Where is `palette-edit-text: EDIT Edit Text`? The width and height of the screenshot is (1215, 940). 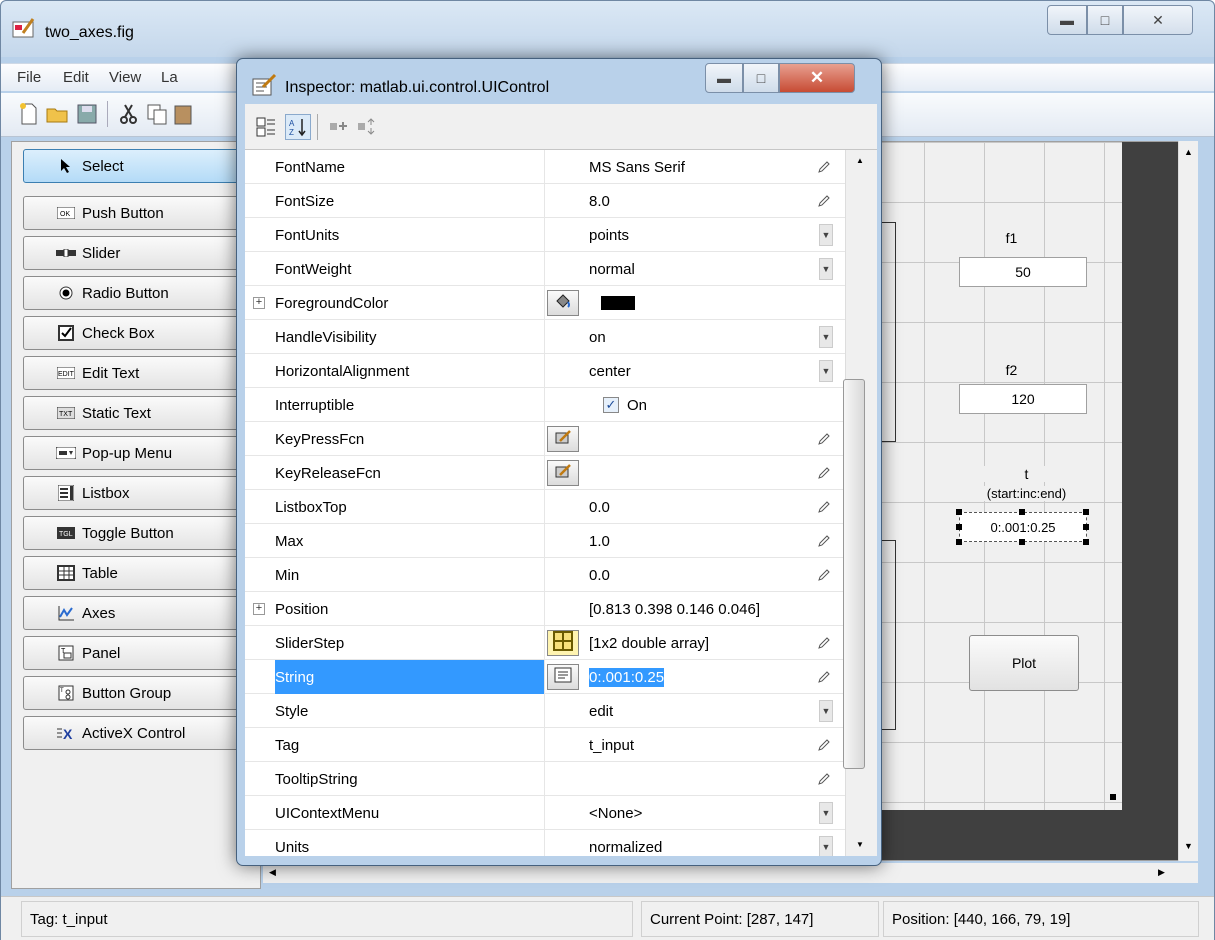
palette-edit-text: EDIT Edit Text is located at coordinates (140, 373).